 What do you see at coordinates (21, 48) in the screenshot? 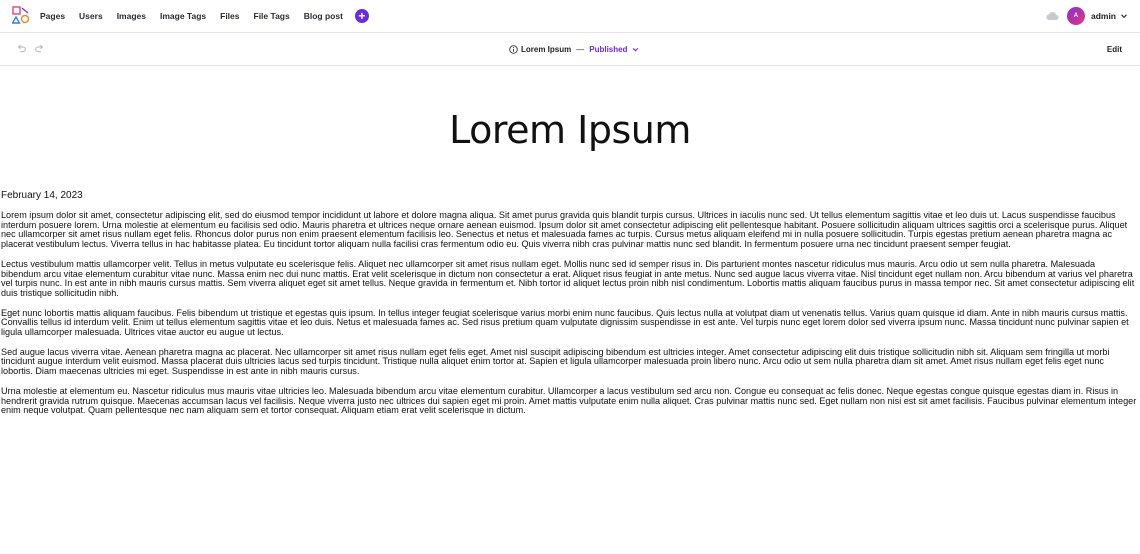
I see `undo-icon` at bounding box center [21, 48].